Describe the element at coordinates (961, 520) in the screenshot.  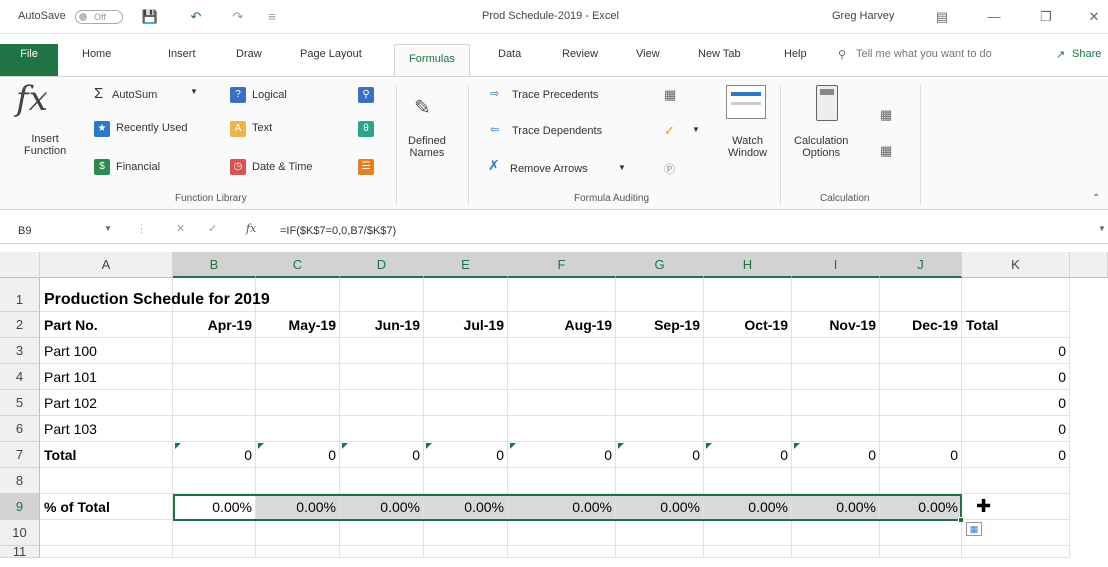
I see `fill-handle` at that location.